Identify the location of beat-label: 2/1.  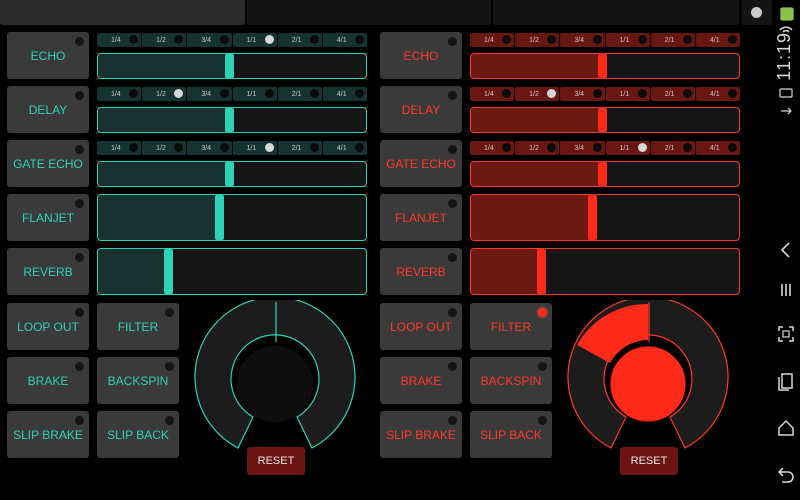
(296, 148).